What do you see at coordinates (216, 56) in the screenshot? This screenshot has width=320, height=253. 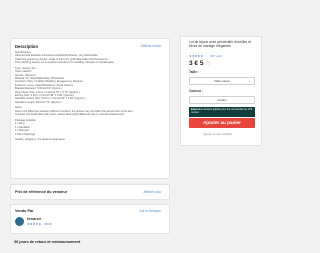 I see `rating-count-link: (607 avis)` at bounding box center [216, 56].